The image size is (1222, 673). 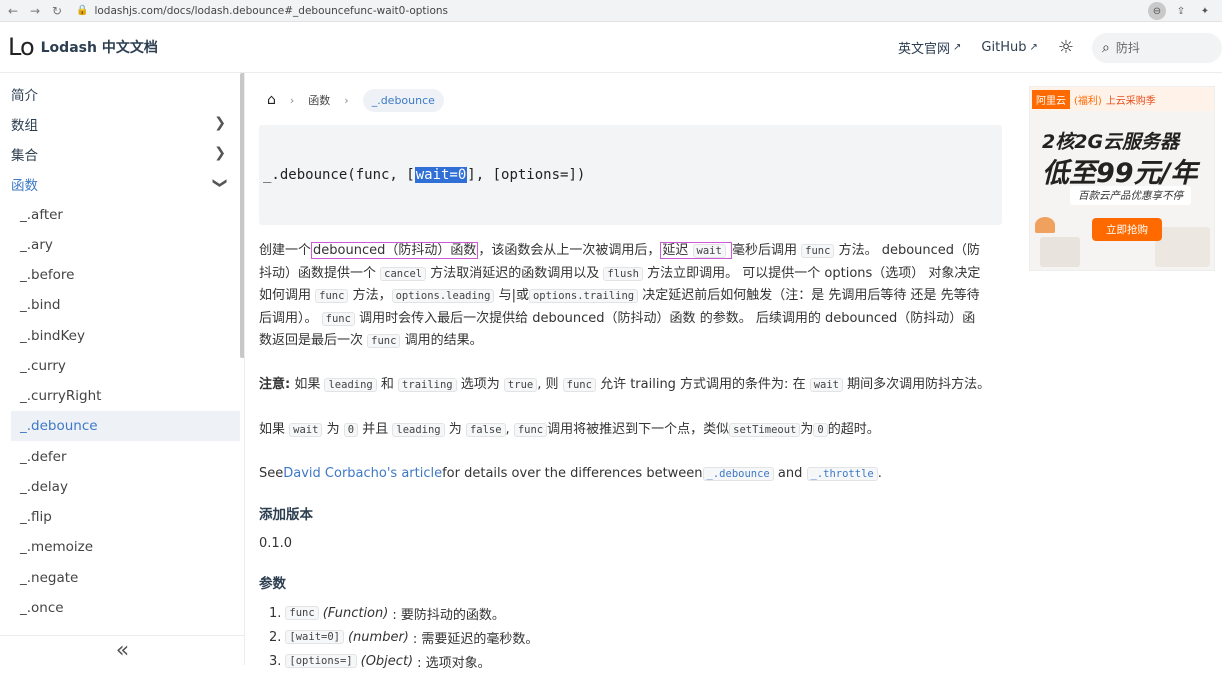 I want to click on collapse-sidebar-button: «, so click(x=122, y=650).